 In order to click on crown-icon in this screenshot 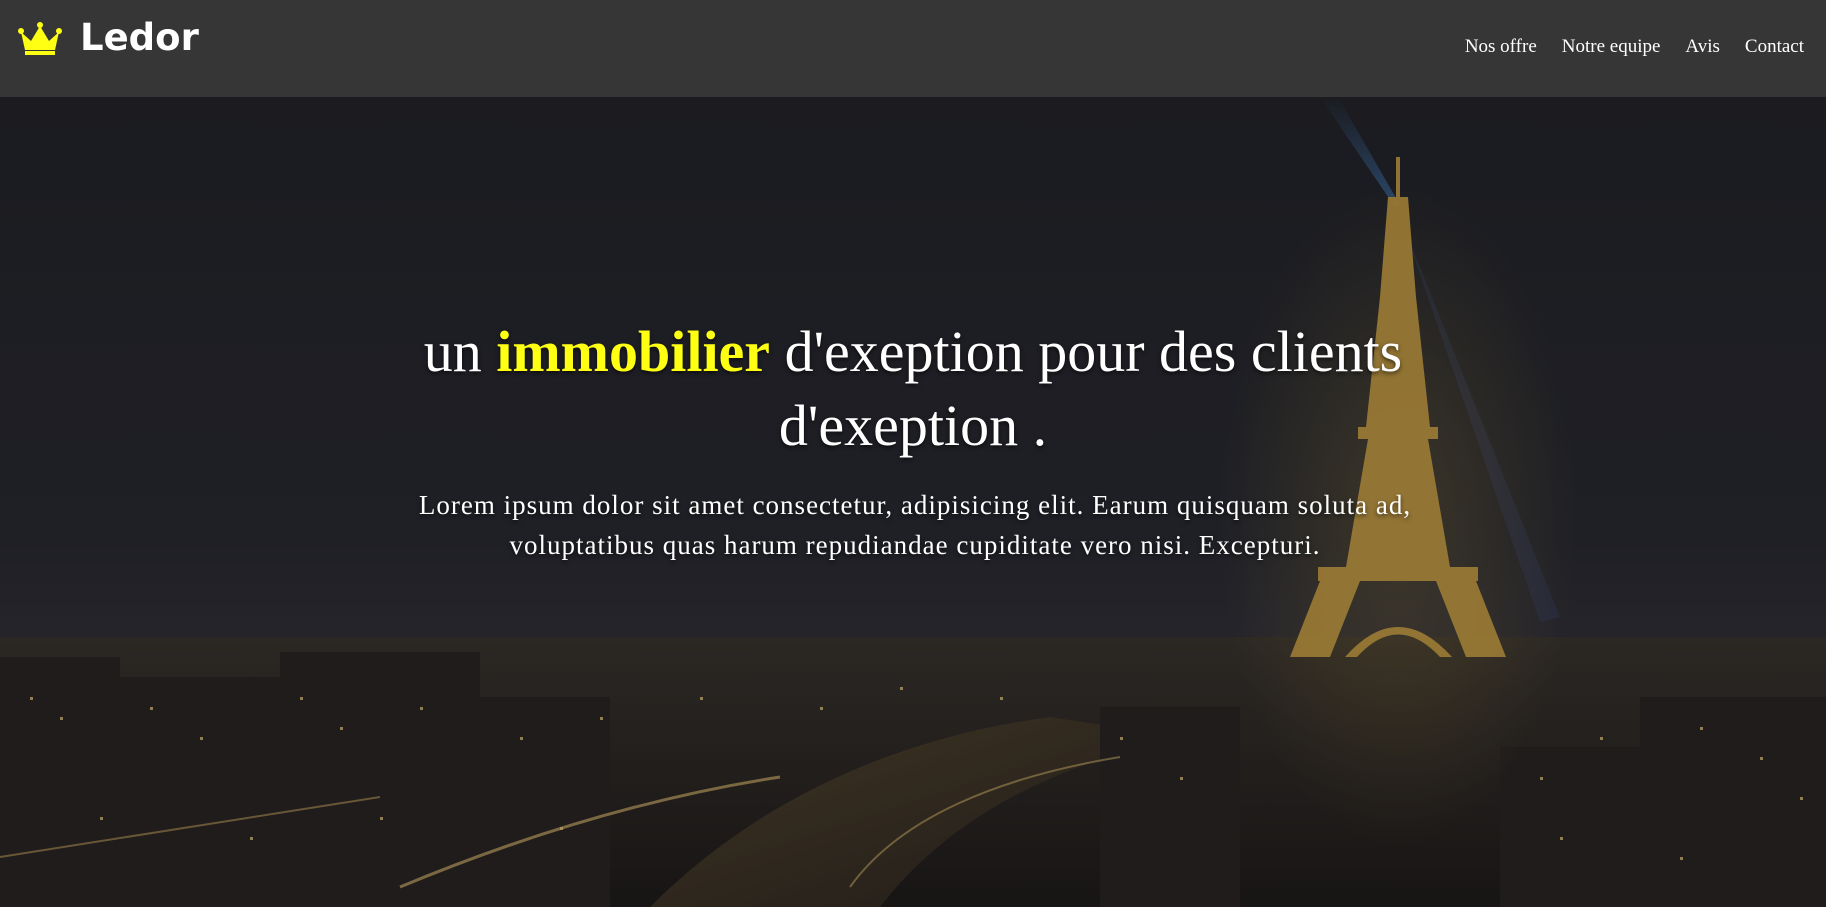, I will do `click(40, 38)`.